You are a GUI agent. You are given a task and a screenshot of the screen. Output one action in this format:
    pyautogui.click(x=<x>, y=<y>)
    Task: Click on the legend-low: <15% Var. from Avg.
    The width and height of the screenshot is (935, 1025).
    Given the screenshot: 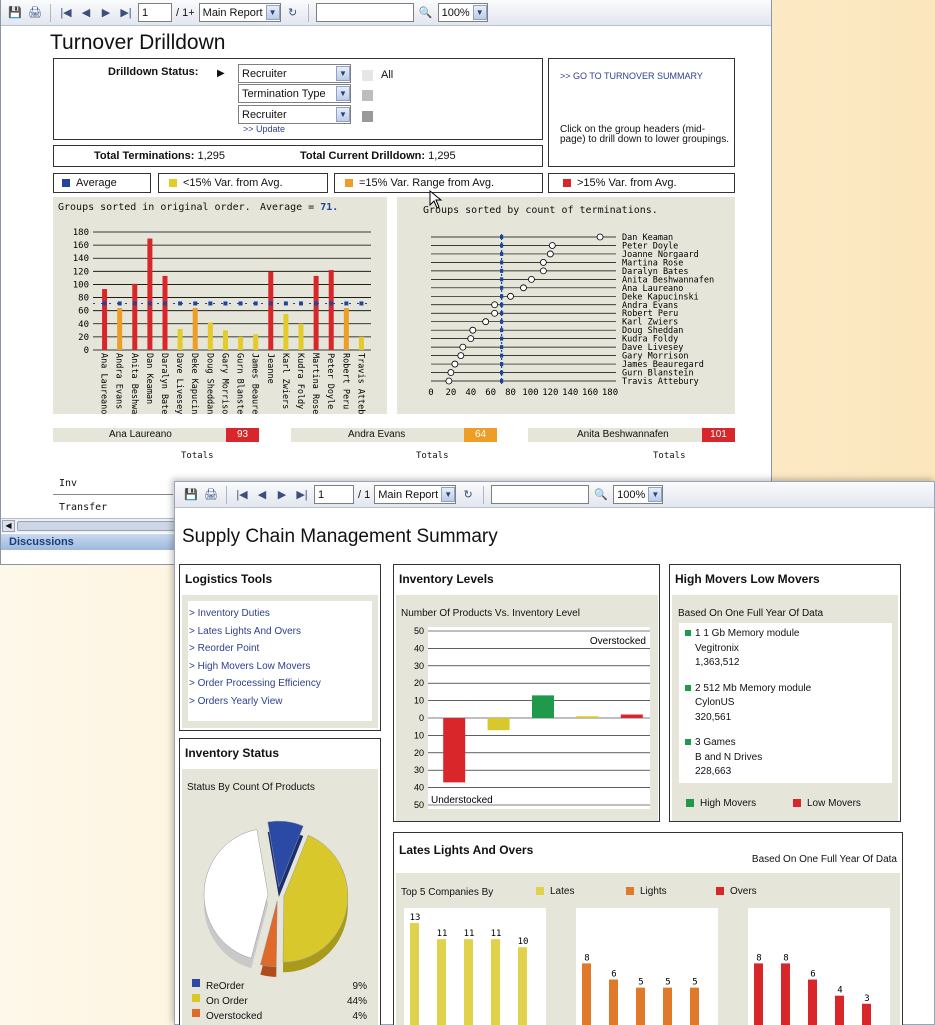 What is the action you would take?
    pyautogui.click(x=243, y=183)
    